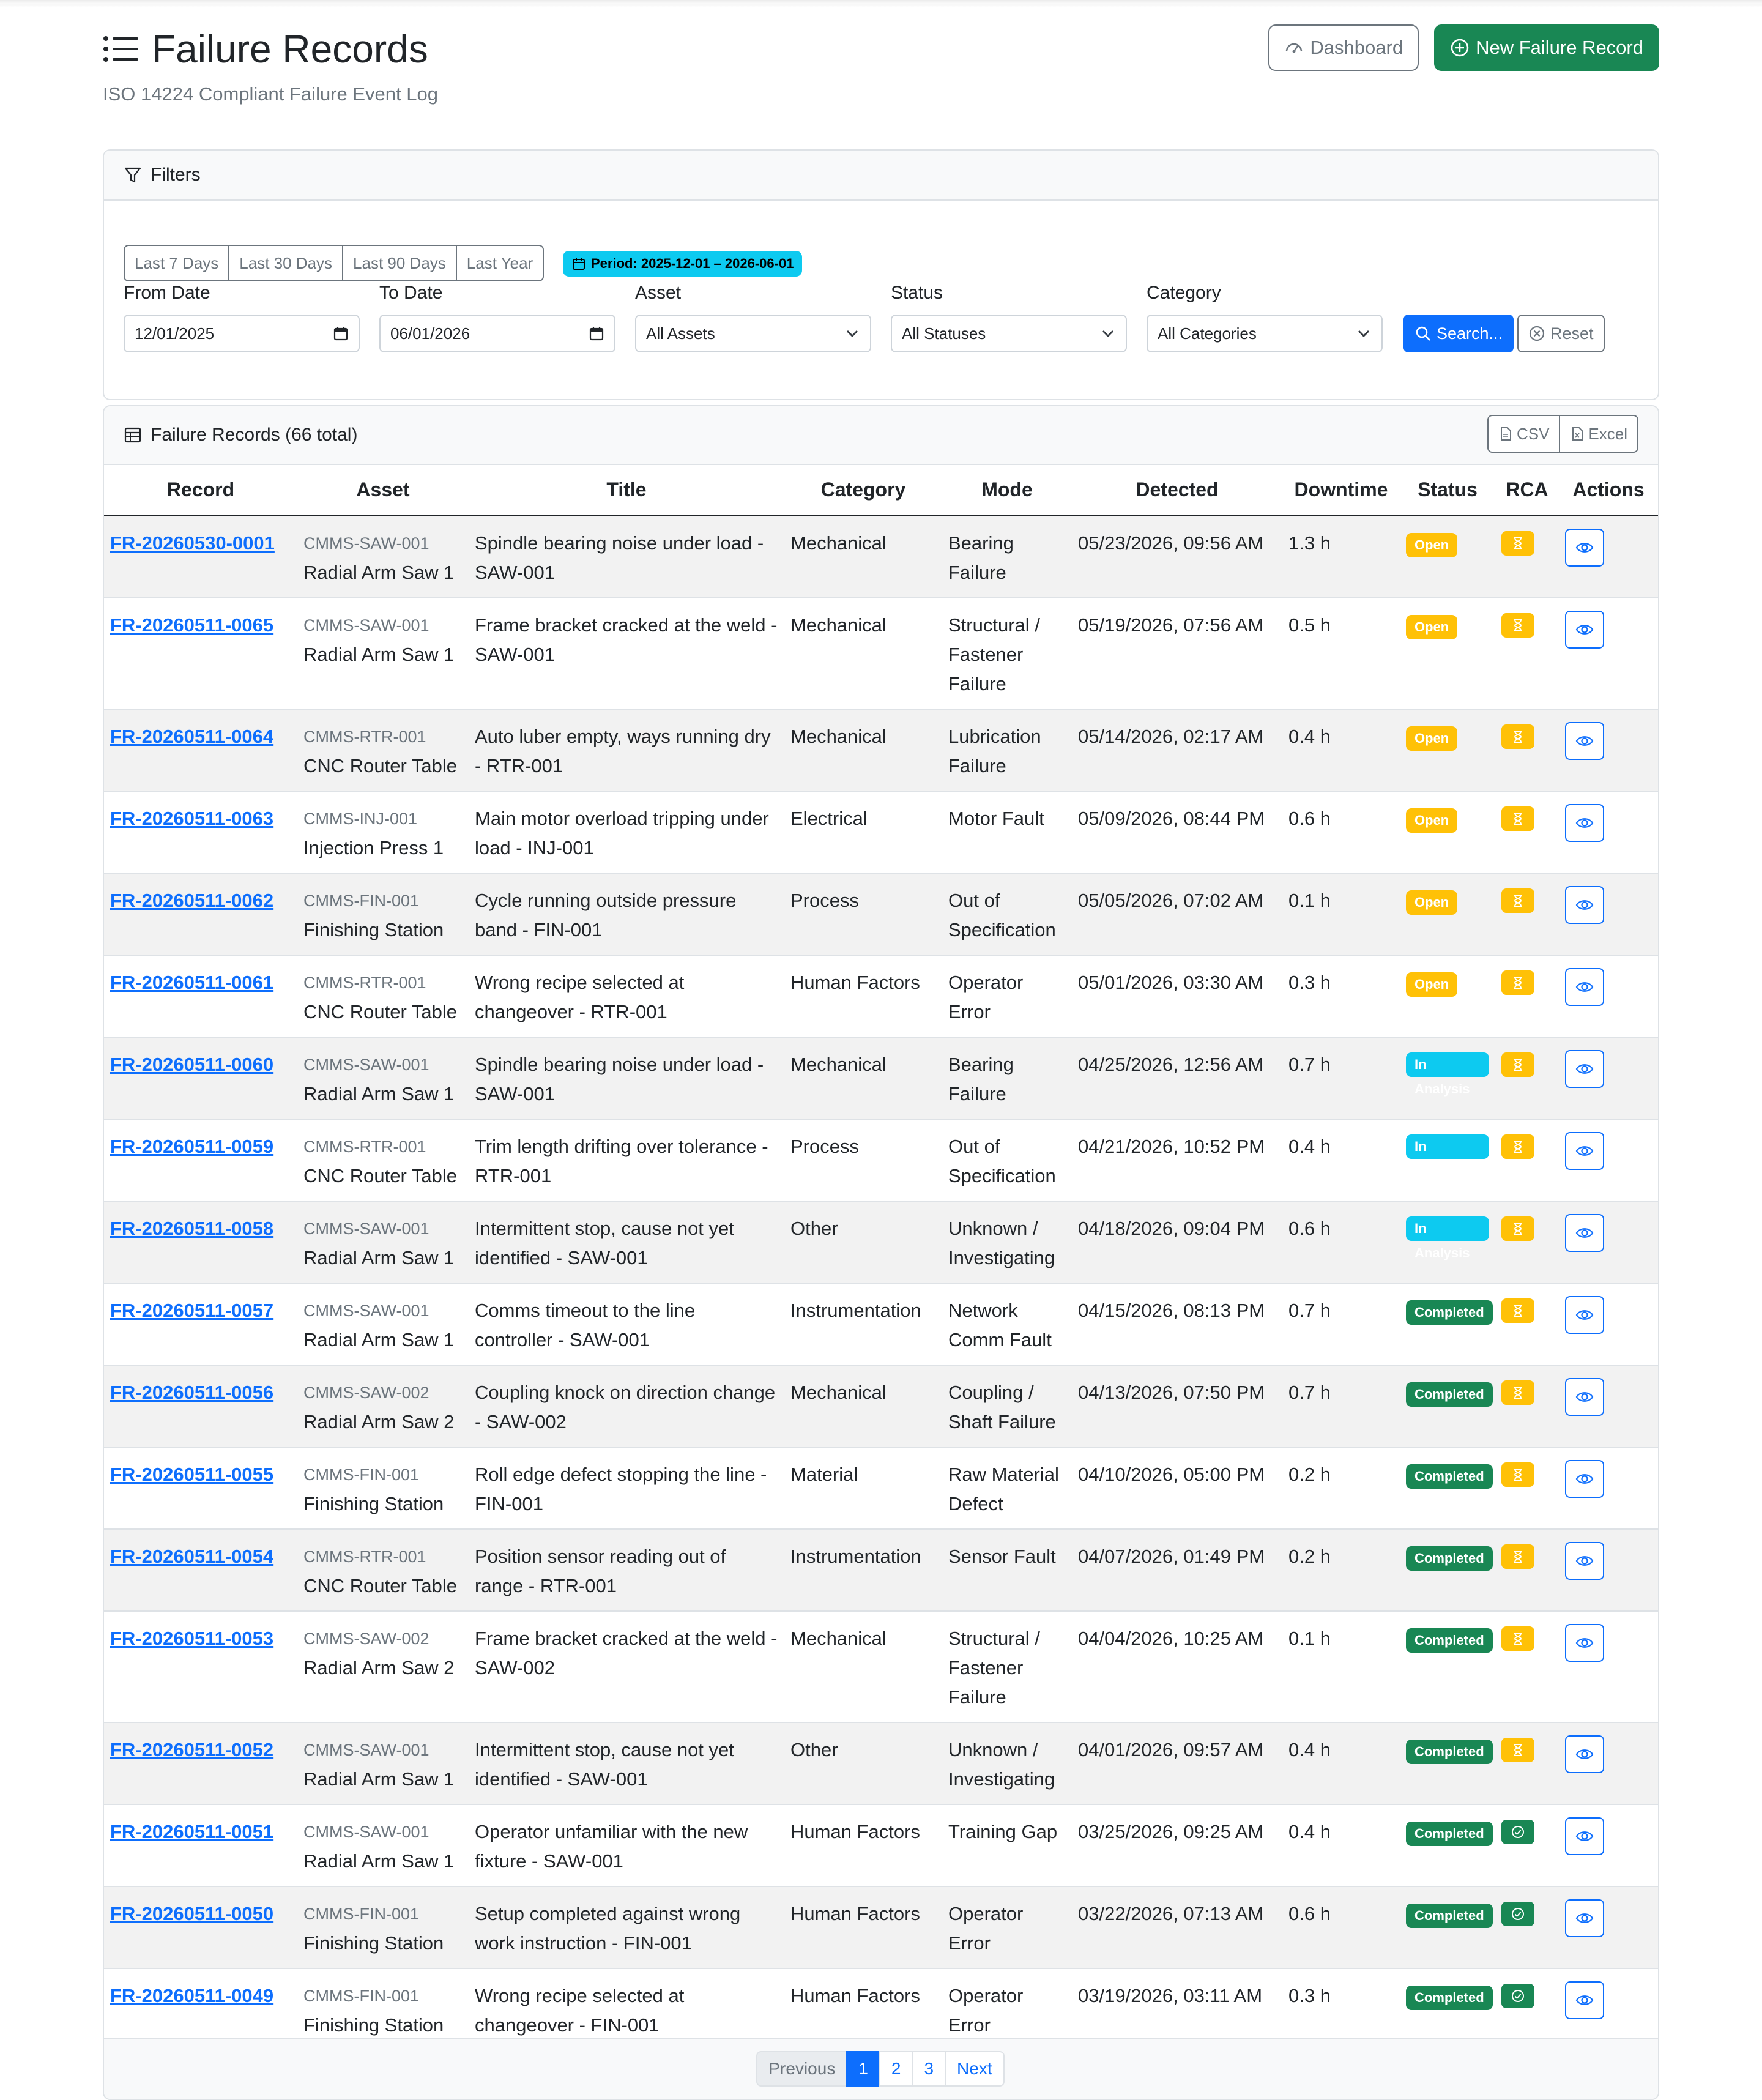 The image size is (1762, 2100). Describe the element at coordinates (1341, 1570) in the screenshot. I see `cell-downtime: 0.2 h` at that location.